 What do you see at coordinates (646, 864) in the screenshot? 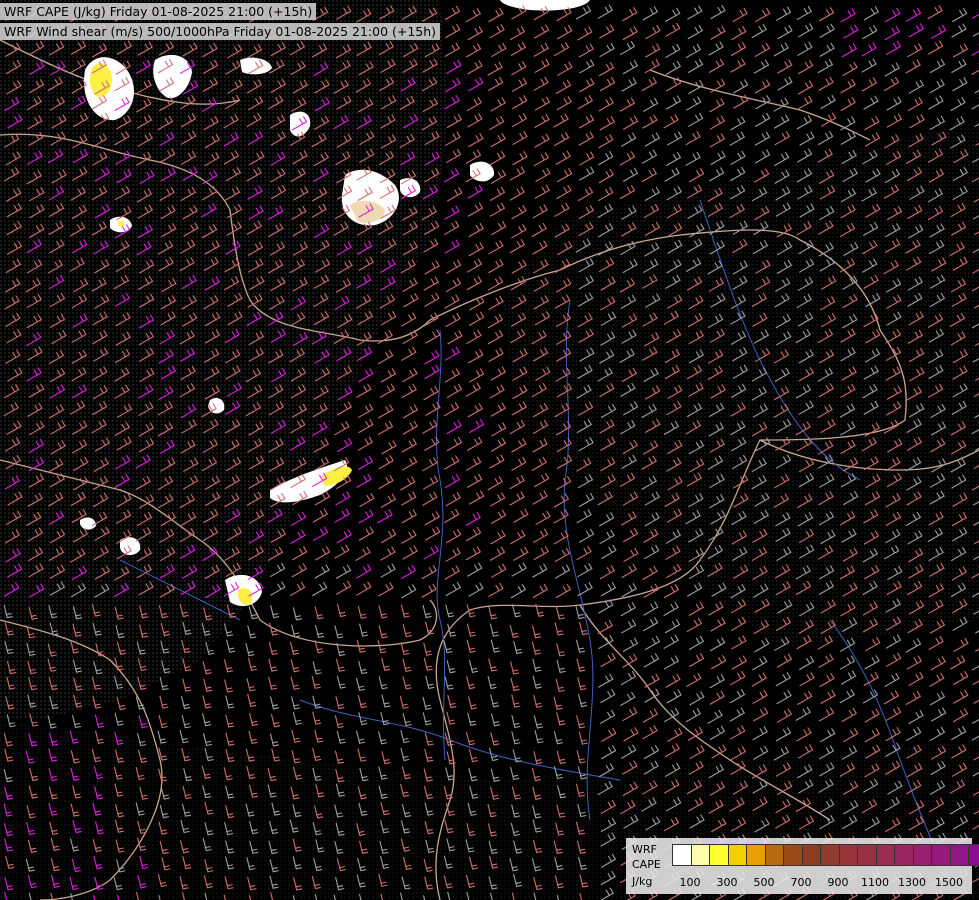
I see `legend-variable-label: CAPE` at bounding box center [646, 864].